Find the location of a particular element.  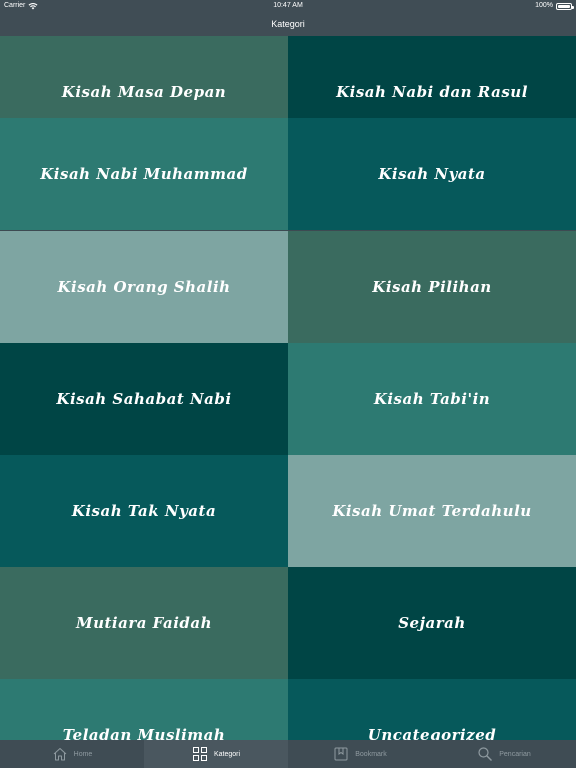

tab-bookmark: Bookmark is located at coordinates (360, 754).